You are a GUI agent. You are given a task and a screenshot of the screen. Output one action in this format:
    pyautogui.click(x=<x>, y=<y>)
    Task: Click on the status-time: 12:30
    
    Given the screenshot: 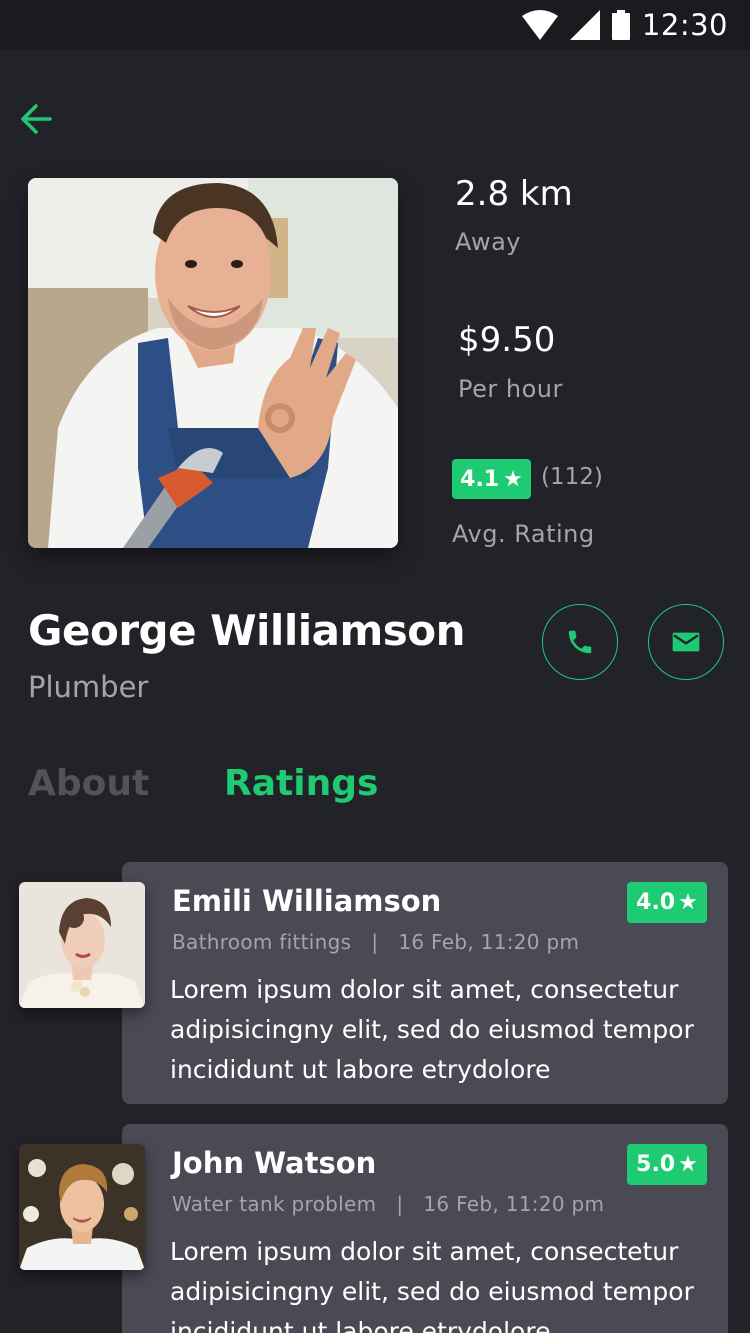 What is the action you would take?
    pyautogui.click(x=684, y=25)
    